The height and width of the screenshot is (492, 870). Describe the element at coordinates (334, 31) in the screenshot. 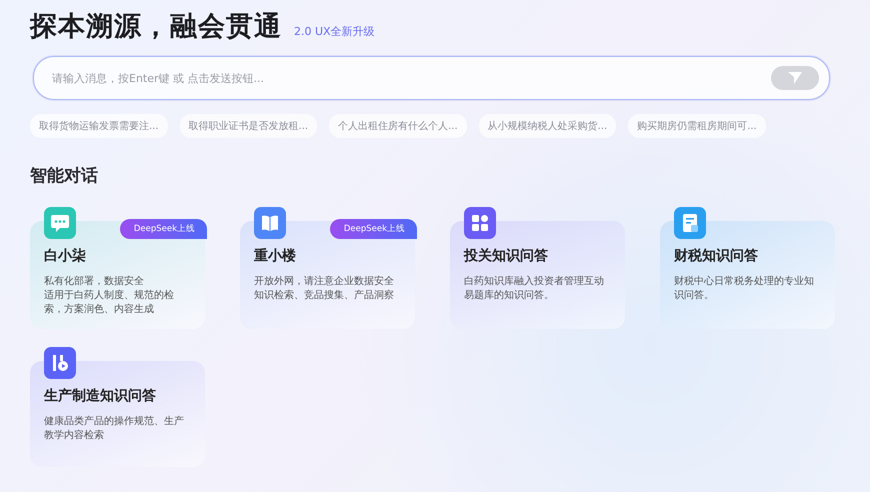

I see `version-tag: 2.0 UX全新升级` at that location.